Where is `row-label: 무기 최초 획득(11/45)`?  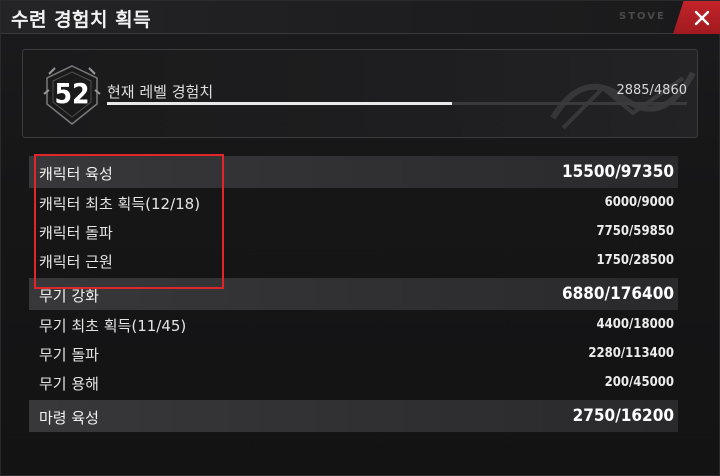 row-label: 무기 최초 획득(11/45) is located at coordinates (113, 326).